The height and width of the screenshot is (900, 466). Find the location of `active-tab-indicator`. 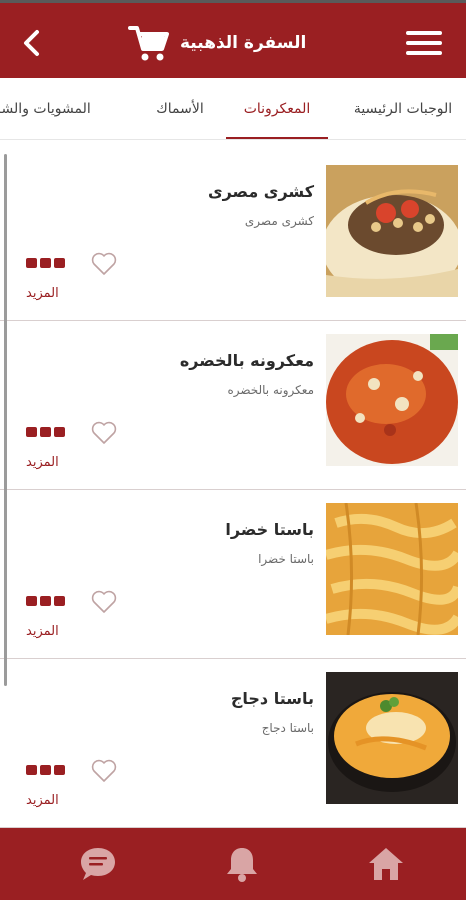

active-tab-indicator is located at coordinates (277, 138).